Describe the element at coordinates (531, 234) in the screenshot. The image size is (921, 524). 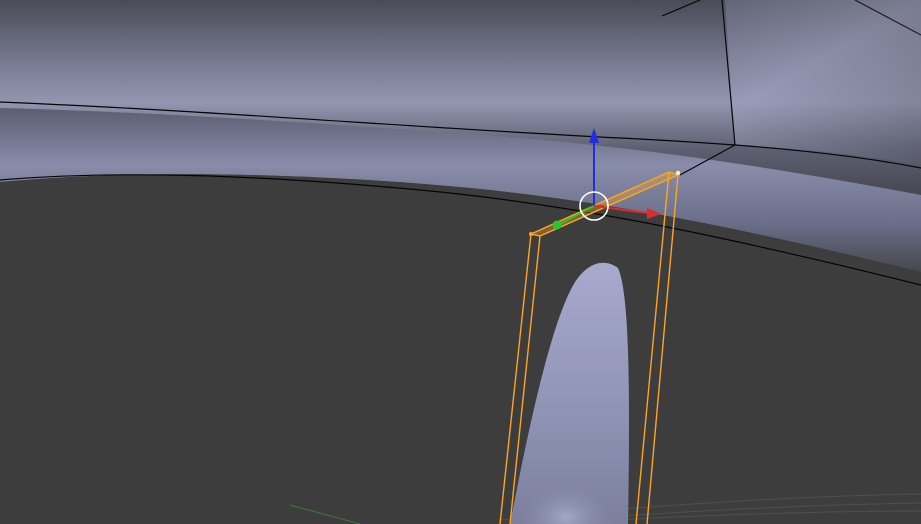
I see `selected-vertex` at that location.